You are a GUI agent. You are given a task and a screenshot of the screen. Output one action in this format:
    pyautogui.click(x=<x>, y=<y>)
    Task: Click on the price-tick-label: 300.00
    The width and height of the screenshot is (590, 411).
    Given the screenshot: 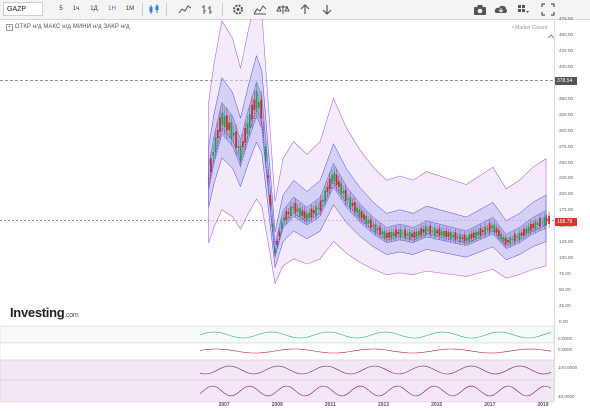 What is the action you would take?
    pyautogui.click(x=566, y=130)
    